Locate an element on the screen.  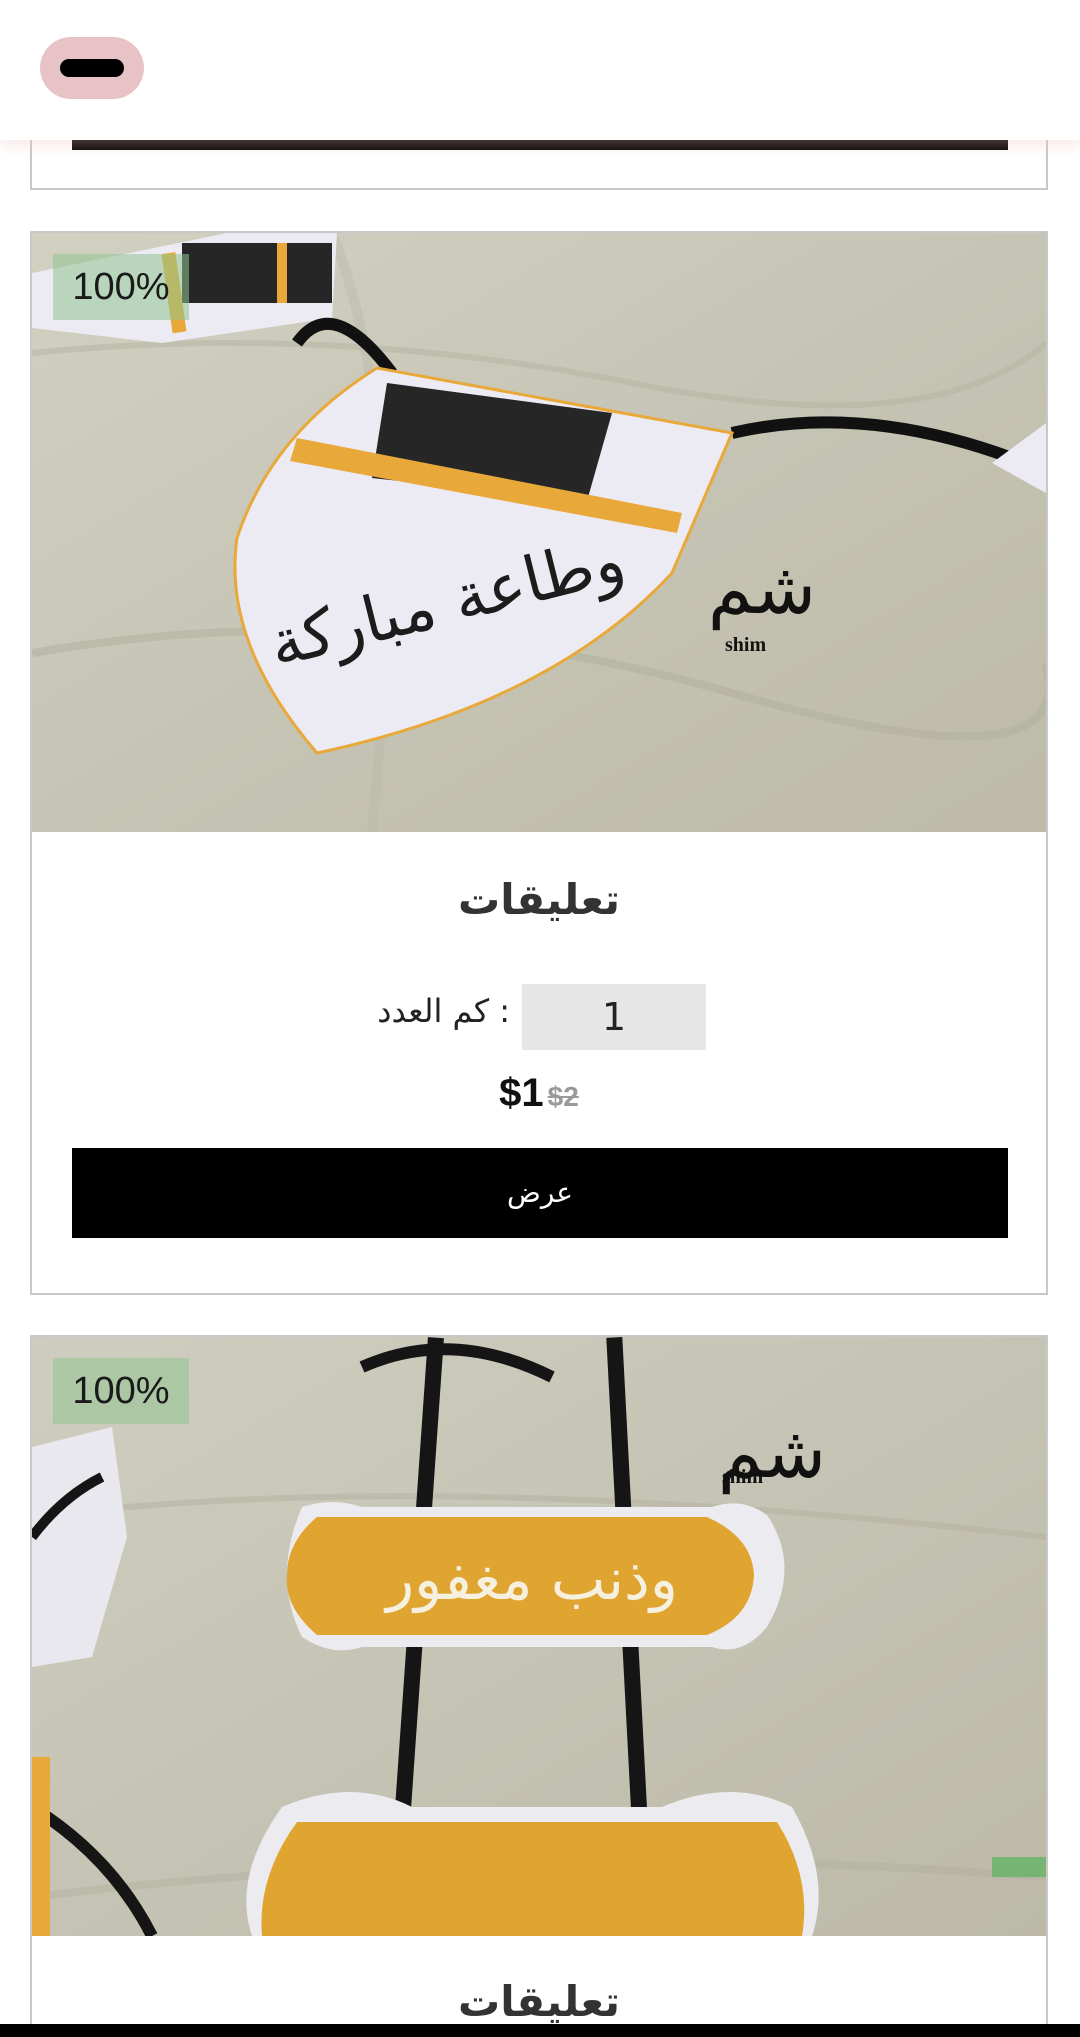
top-header is located at coordinates (540, 70).